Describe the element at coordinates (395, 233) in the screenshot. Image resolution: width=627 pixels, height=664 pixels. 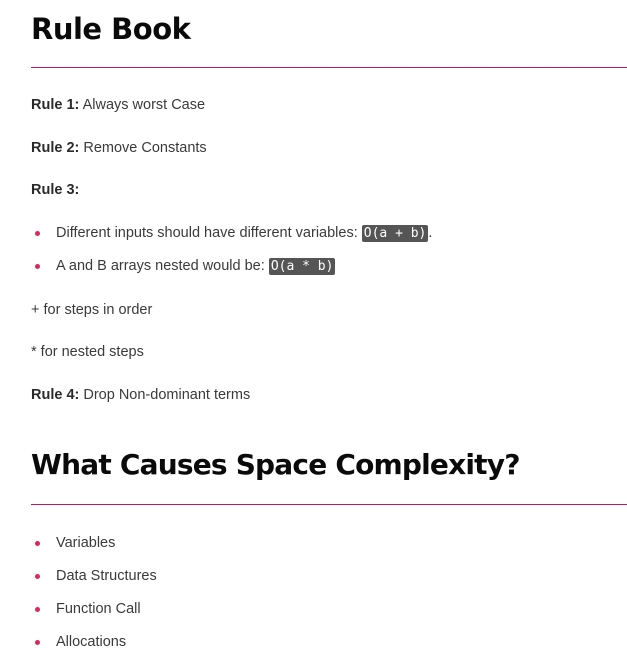
I see `inline-code: O(a + b)` at that location.